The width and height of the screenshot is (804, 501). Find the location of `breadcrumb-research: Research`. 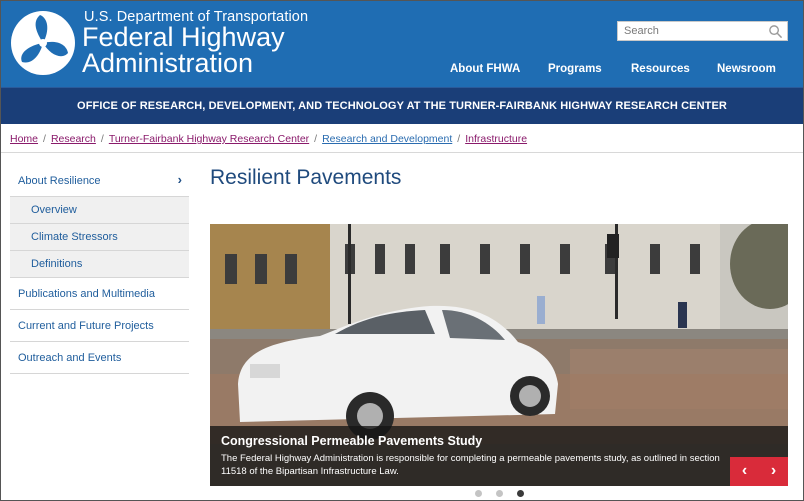

breadcrumb-research: Research is located at coordinates (73, 139).